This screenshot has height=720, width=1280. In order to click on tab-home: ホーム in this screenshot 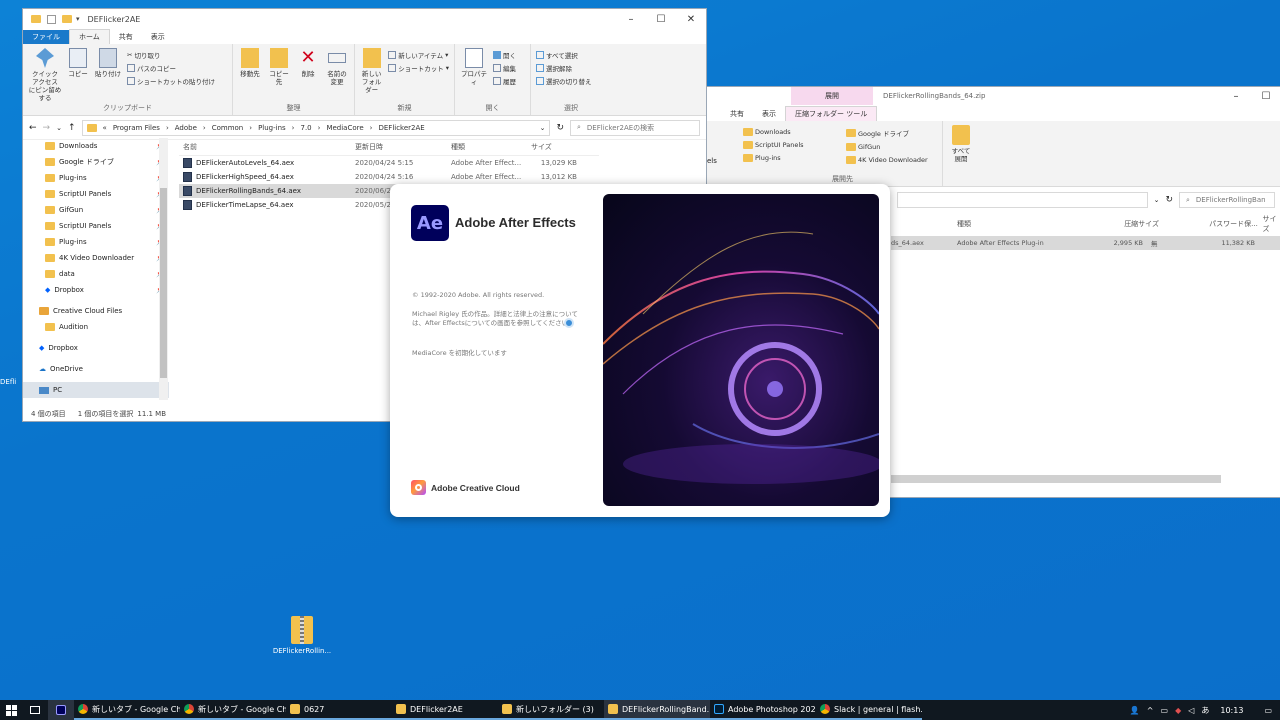, I will do `click(89, 36)`.